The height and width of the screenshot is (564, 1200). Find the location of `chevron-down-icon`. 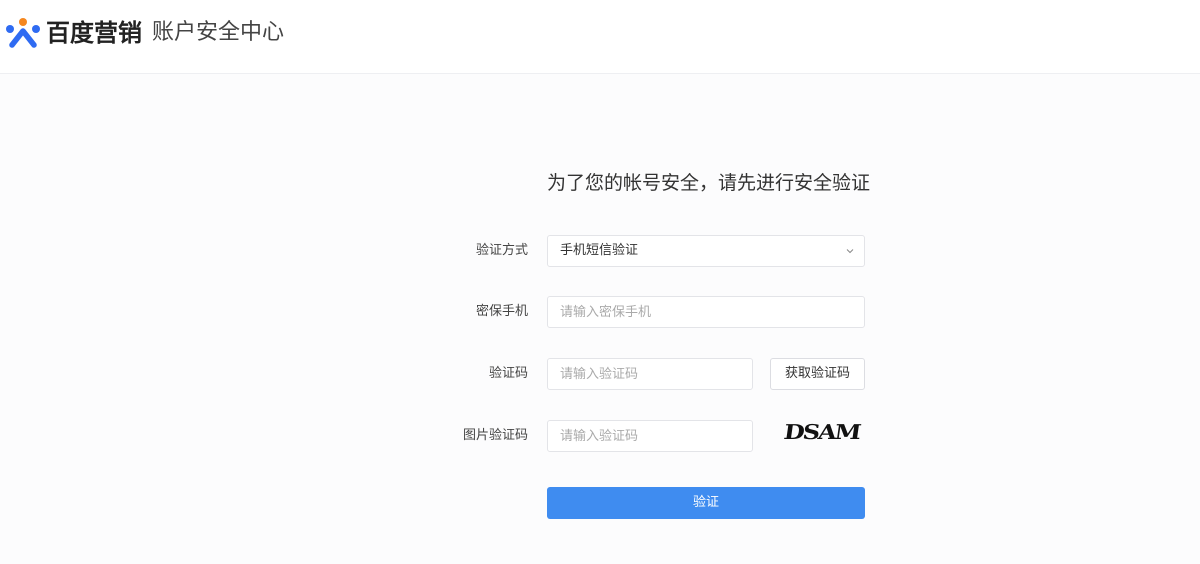

chevron-down-icon is located at coordinates (850, 251).